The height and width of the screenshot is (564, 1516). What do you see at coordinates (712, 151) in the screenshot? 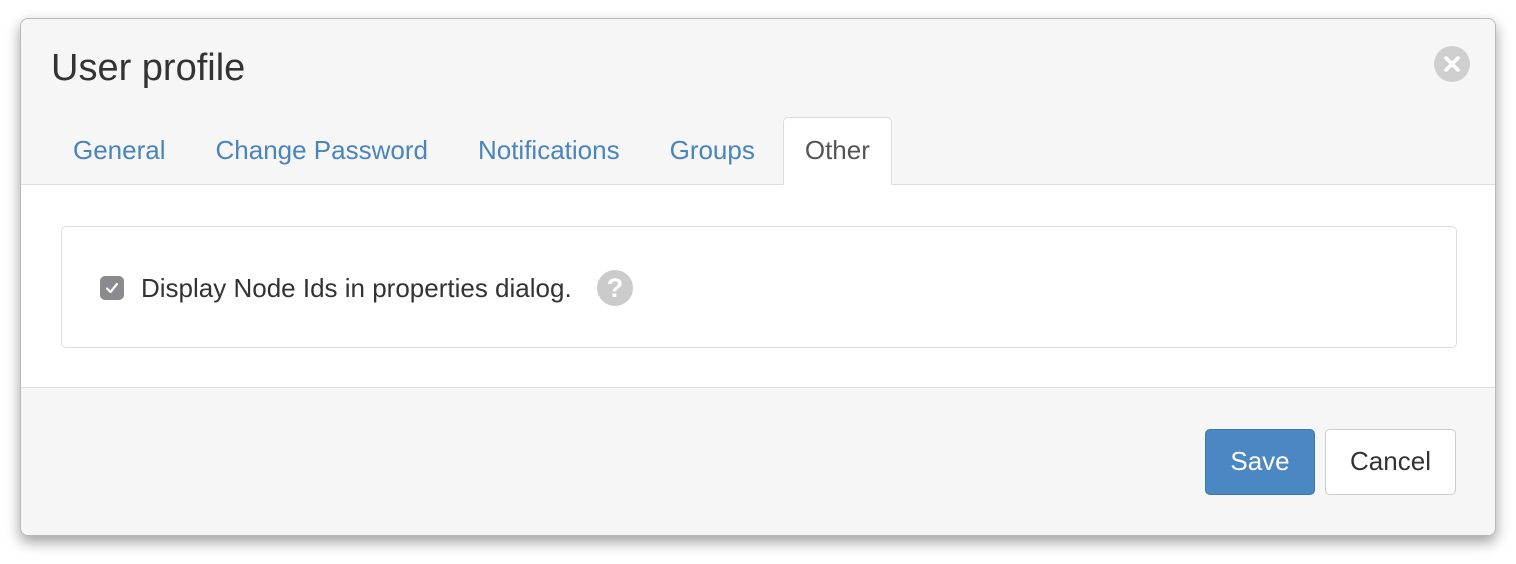
I see `tab-groups: Groups` at bounding box center [712, 151].